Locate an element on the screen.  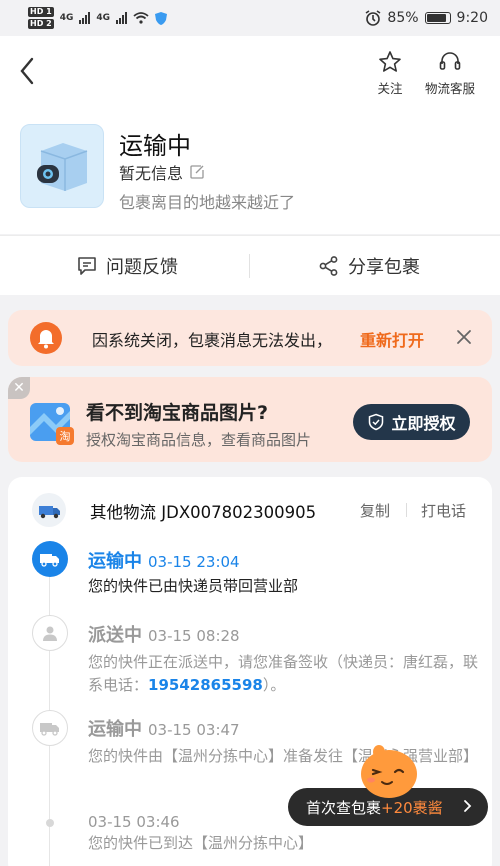
share-label: 分享包裹 is located at coordinates (384, 267).